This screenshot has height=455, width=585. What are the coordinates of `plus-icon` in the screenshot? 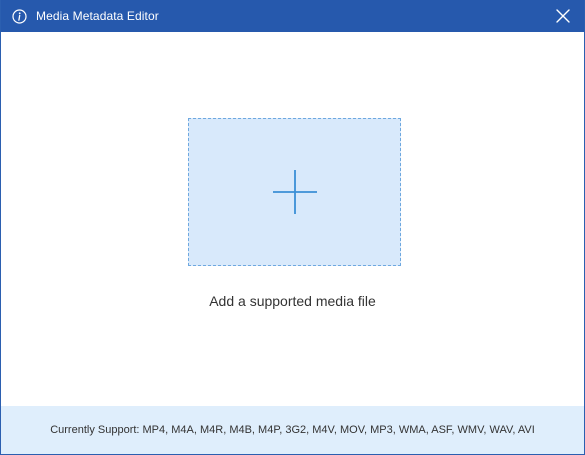 It's located at (295, 192).